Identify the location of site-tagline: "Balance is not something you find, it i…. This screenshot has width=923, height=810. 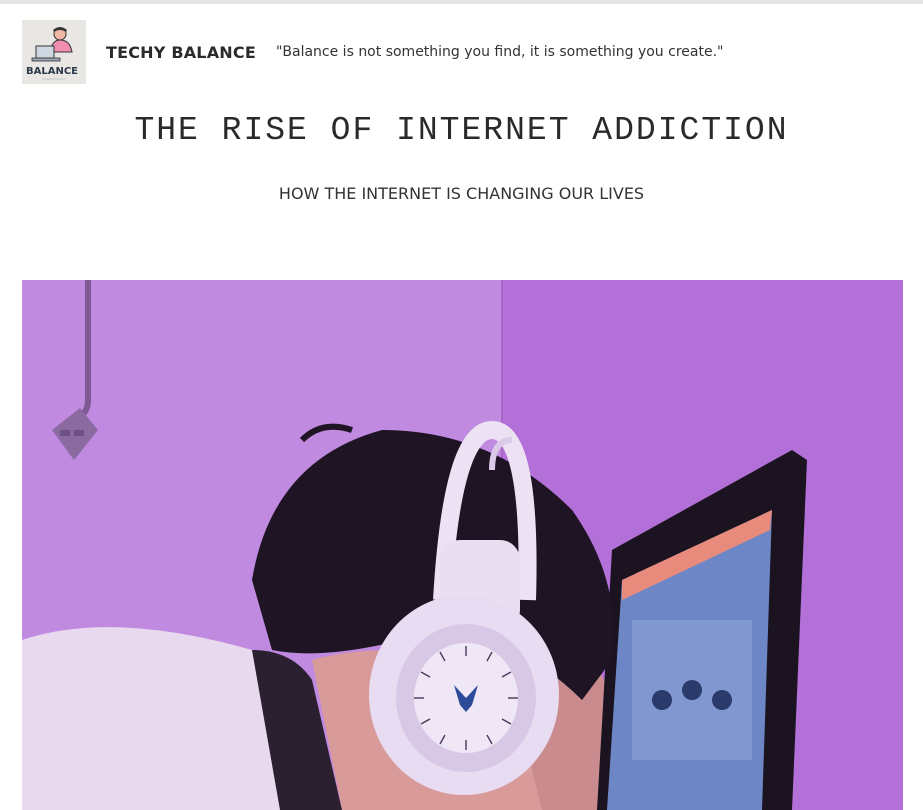
(499, 52).